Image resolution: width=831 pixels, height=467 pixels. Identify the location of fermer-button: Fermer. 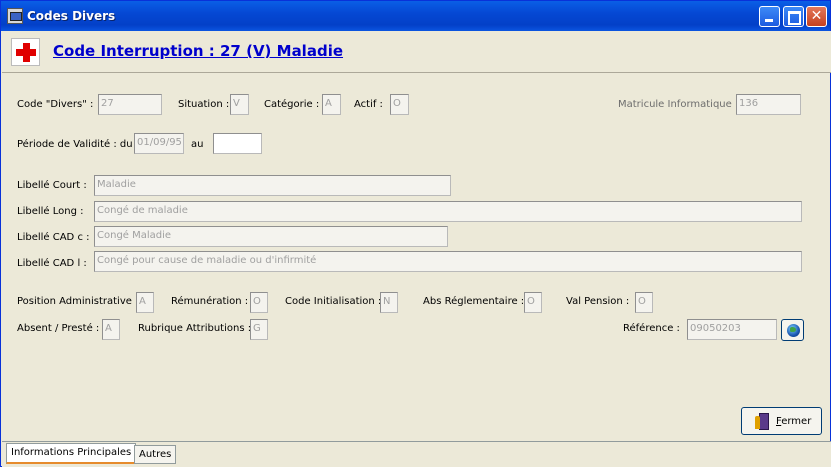
(781, 421).